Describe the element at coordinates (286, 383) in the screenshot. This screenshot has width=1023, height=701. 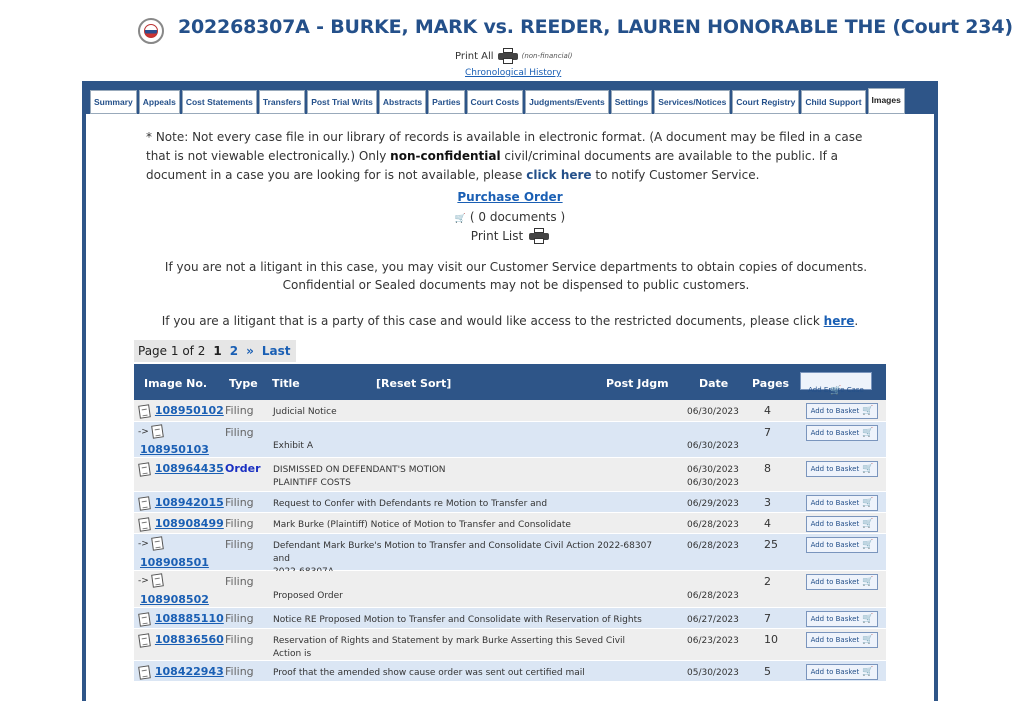
I see `col-title: Title` at that location.